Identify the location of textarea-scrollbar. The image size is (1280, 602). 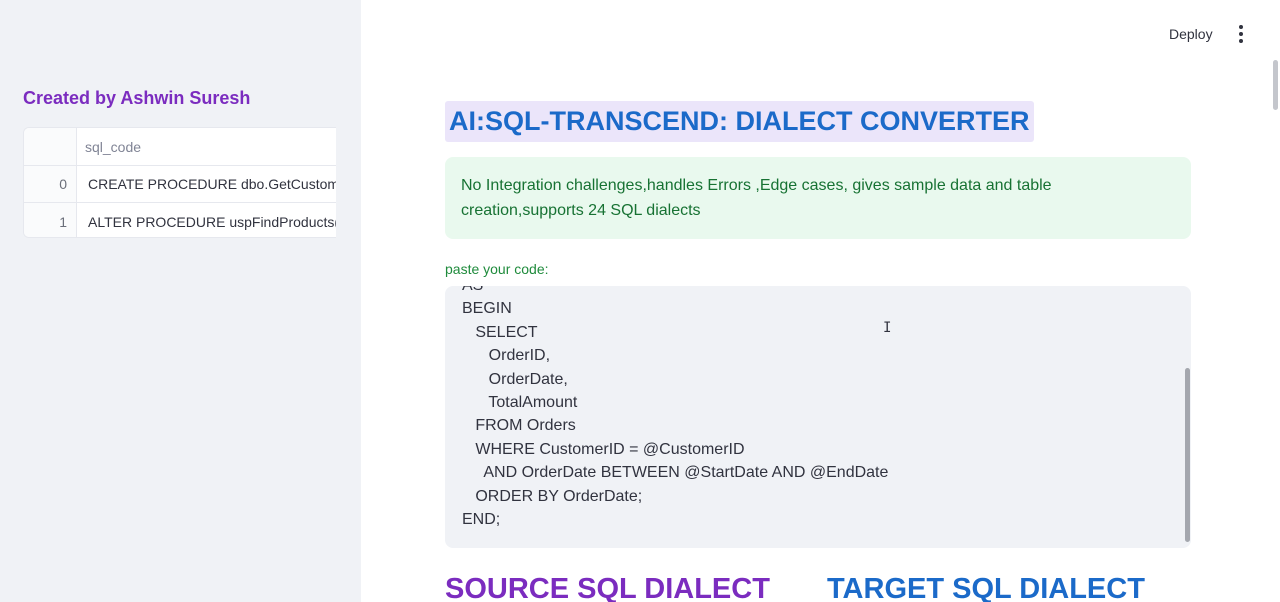
(1187, 455).